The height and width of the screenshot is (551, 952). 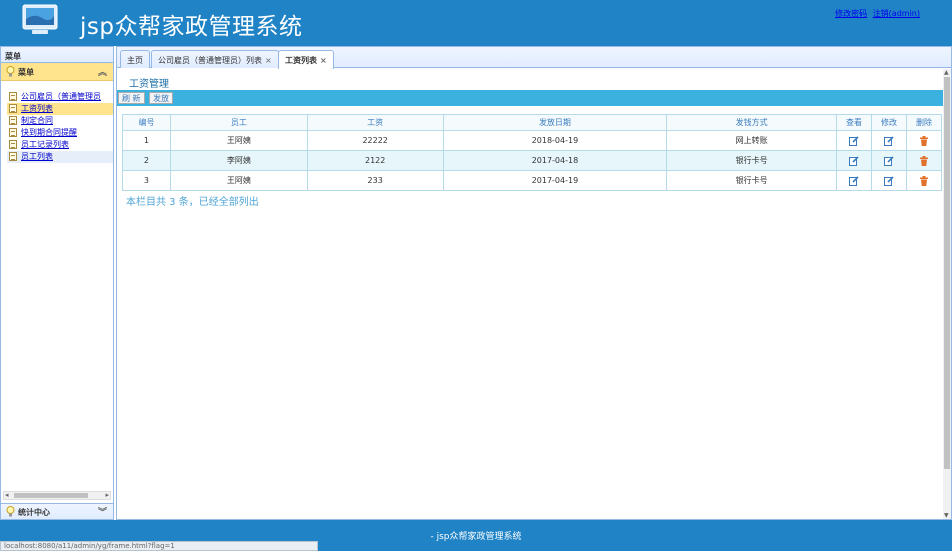 I want to click on issue-button: 发放, so click(x=161, y=98).